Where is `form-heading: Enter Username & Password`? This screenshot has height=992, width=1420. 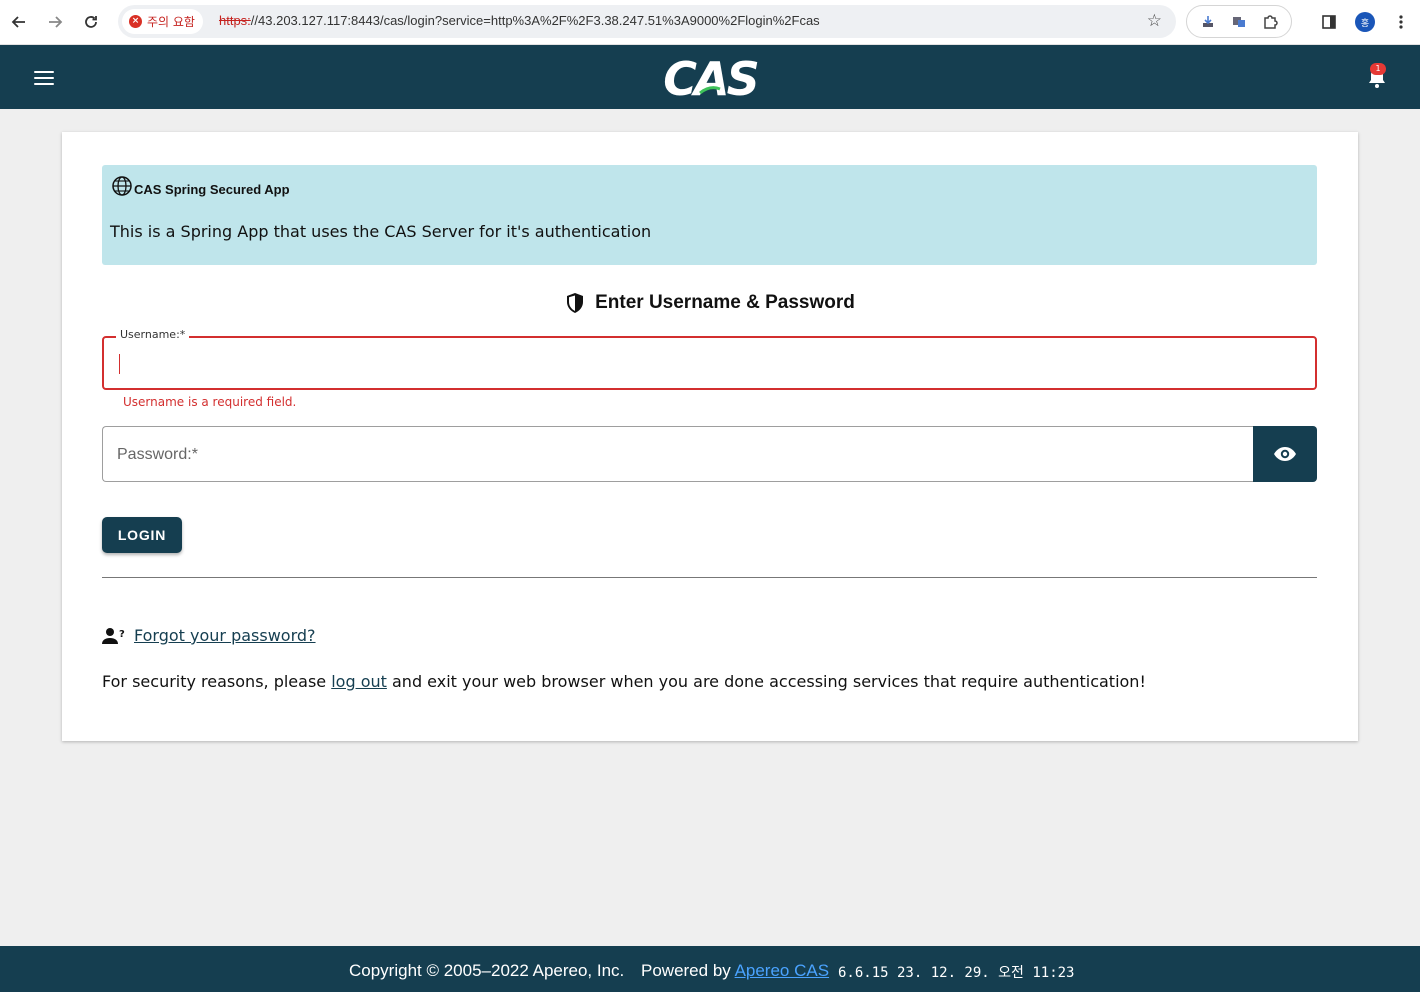
form-heading: Enter Username & Password is located at coordinates (710, 303).